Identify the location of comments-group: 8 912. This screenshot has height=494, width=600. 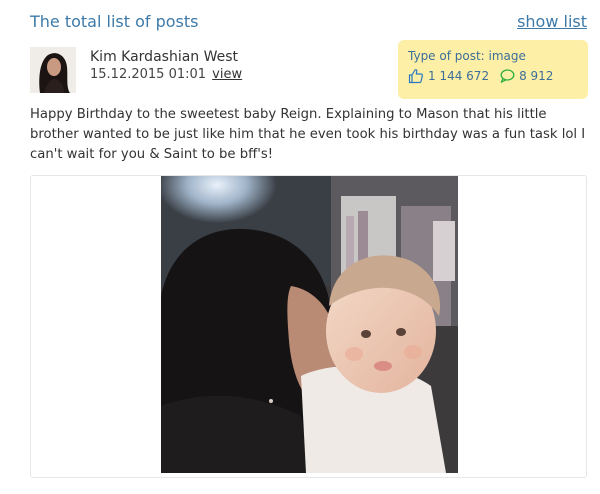
(526, 76).